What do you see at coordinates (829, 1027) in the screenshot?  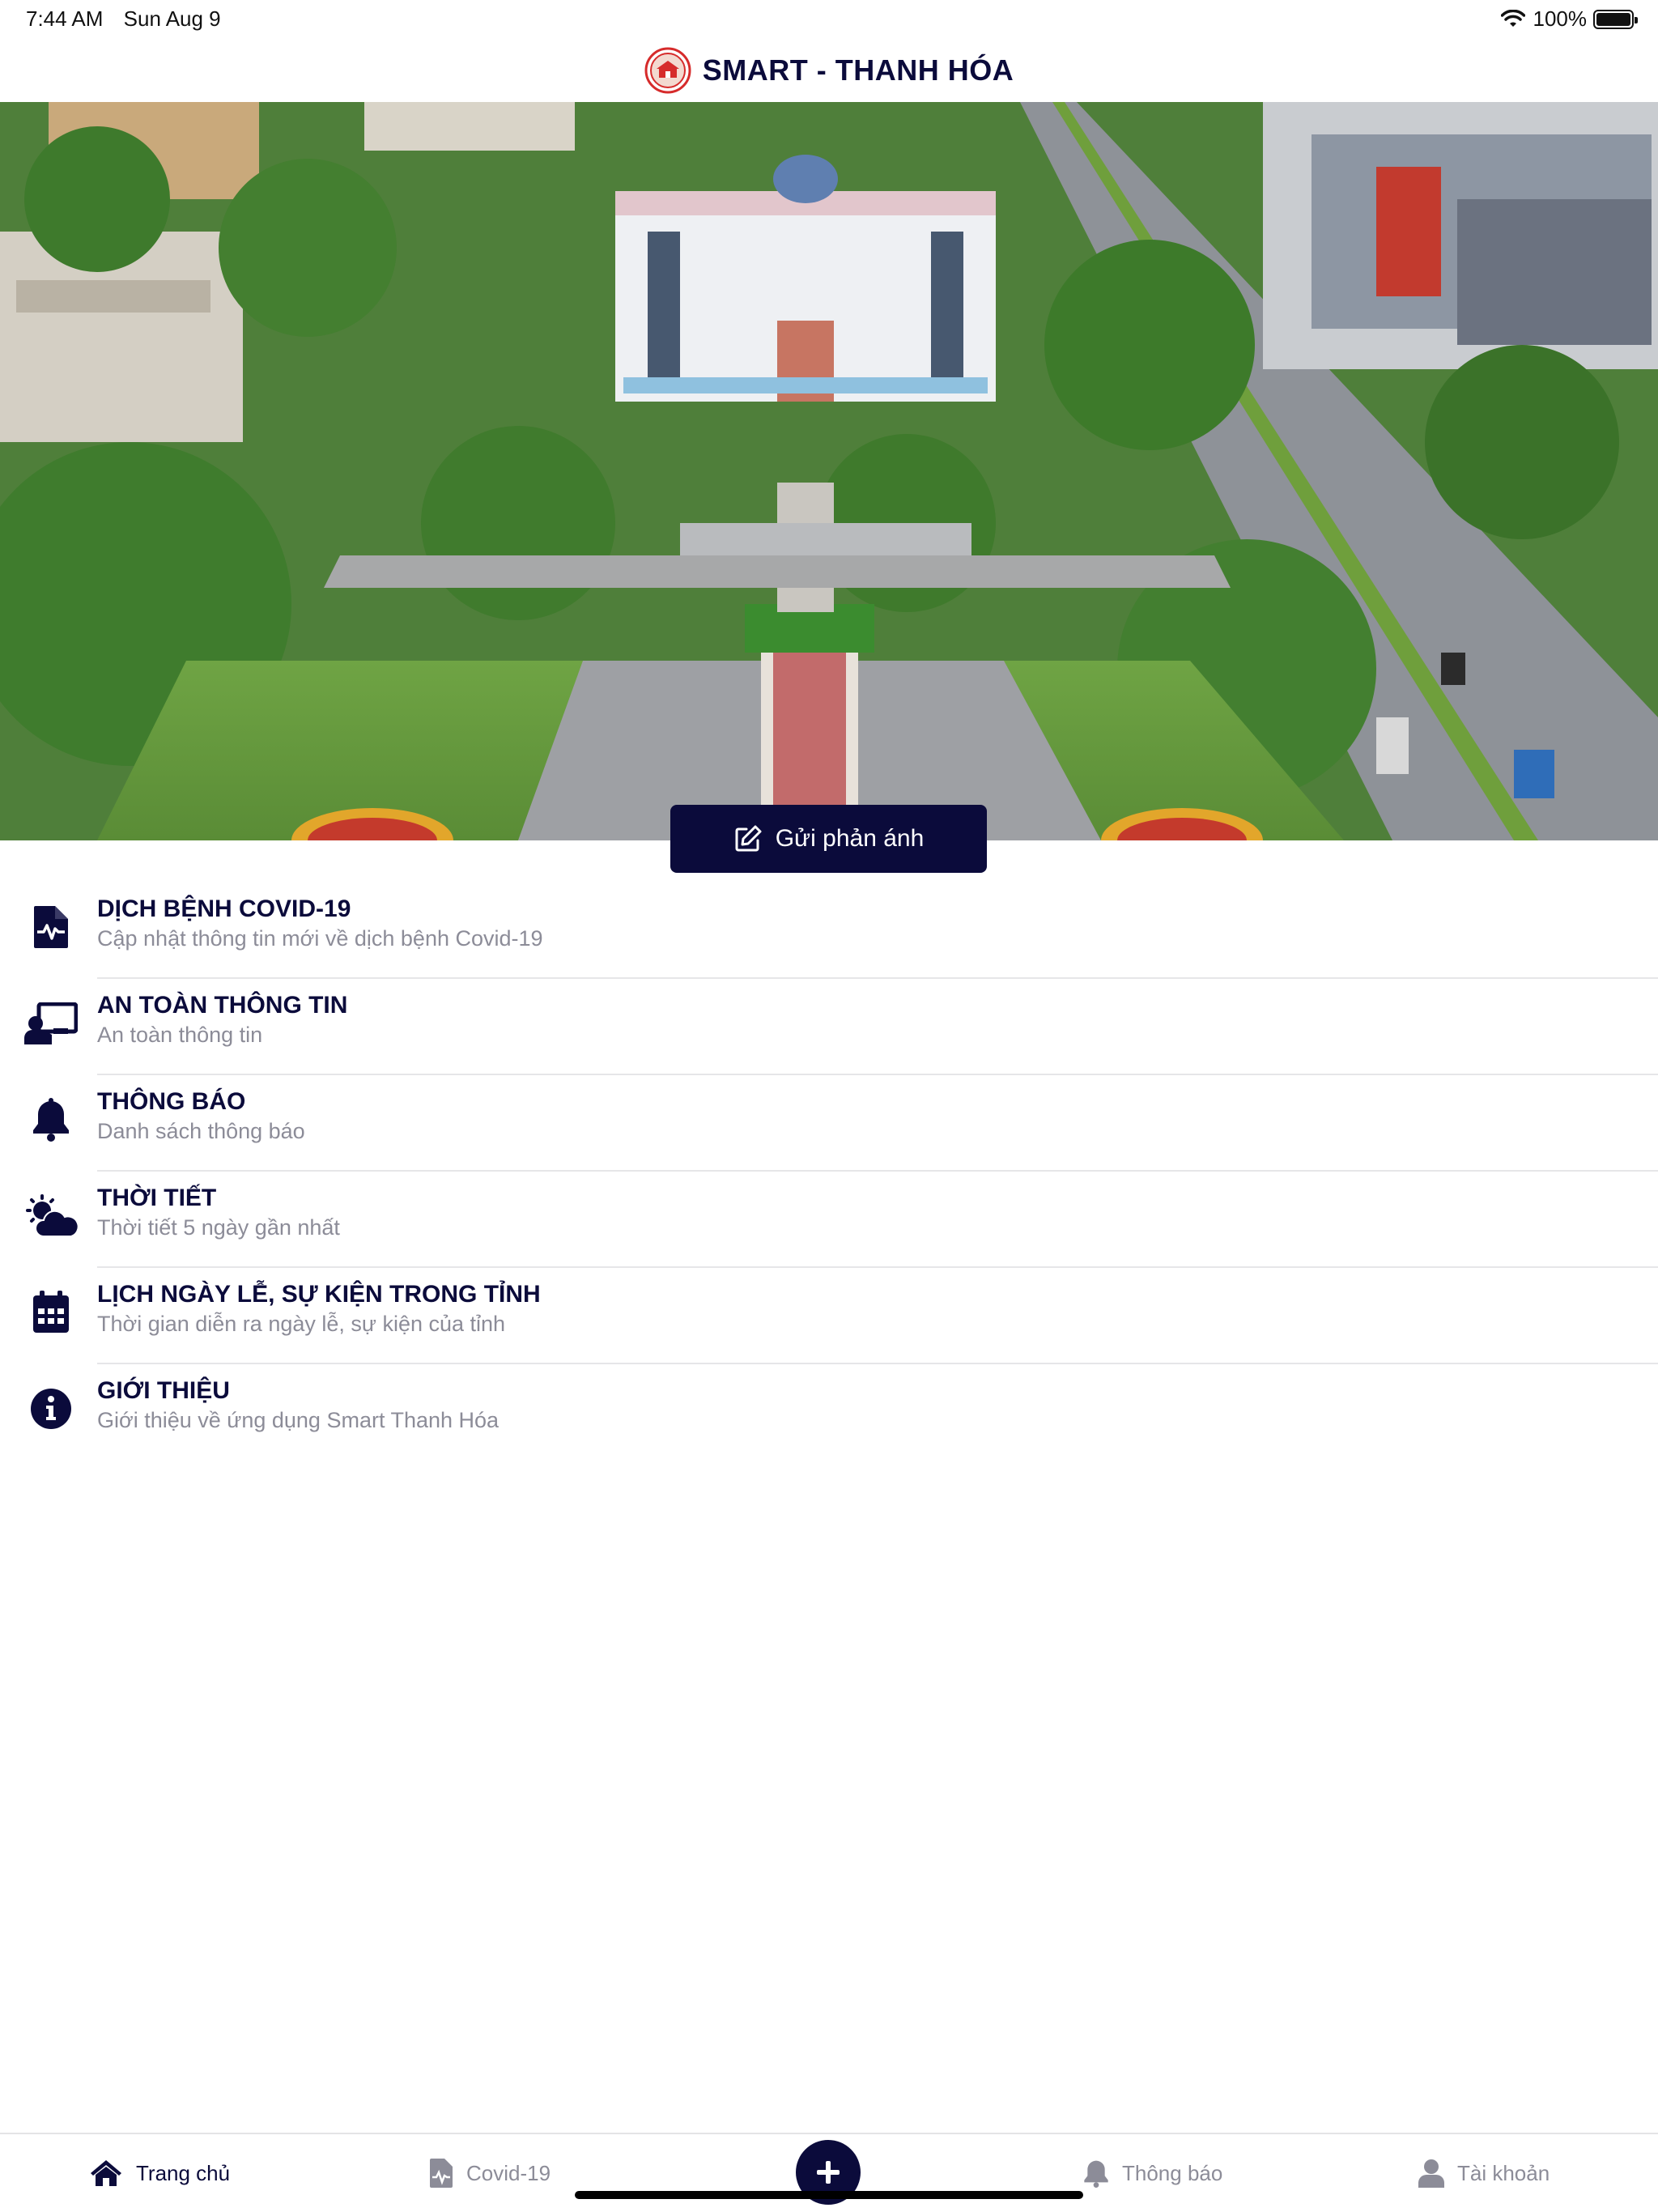 I see `menu-item-info-security: AN TOÀN THÔNG TIN An toàn thông tin` at bounding box center [829, 1027].